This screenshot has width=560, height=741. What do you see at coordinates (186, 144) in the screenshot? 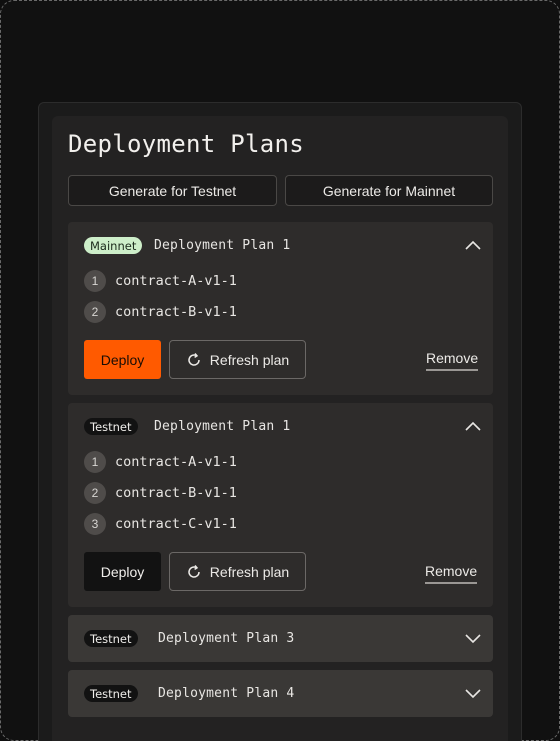
I see `page-title: Deployment Plans` at bounding box center [186, 144].